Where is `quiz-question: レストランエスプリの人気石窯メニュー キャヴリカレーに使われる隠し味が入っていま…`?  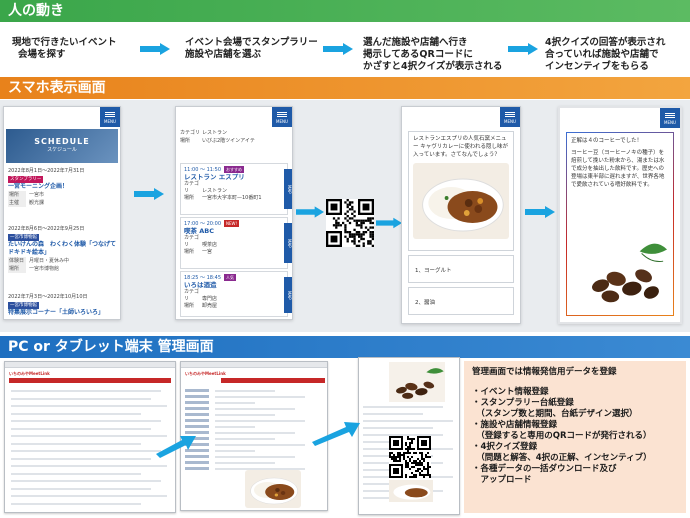
quiz-question: レストランエスプリの人気石窯メニュー キャヴリカレーに使われる隠し味が入っていま… is located at coordinates (461, 191).